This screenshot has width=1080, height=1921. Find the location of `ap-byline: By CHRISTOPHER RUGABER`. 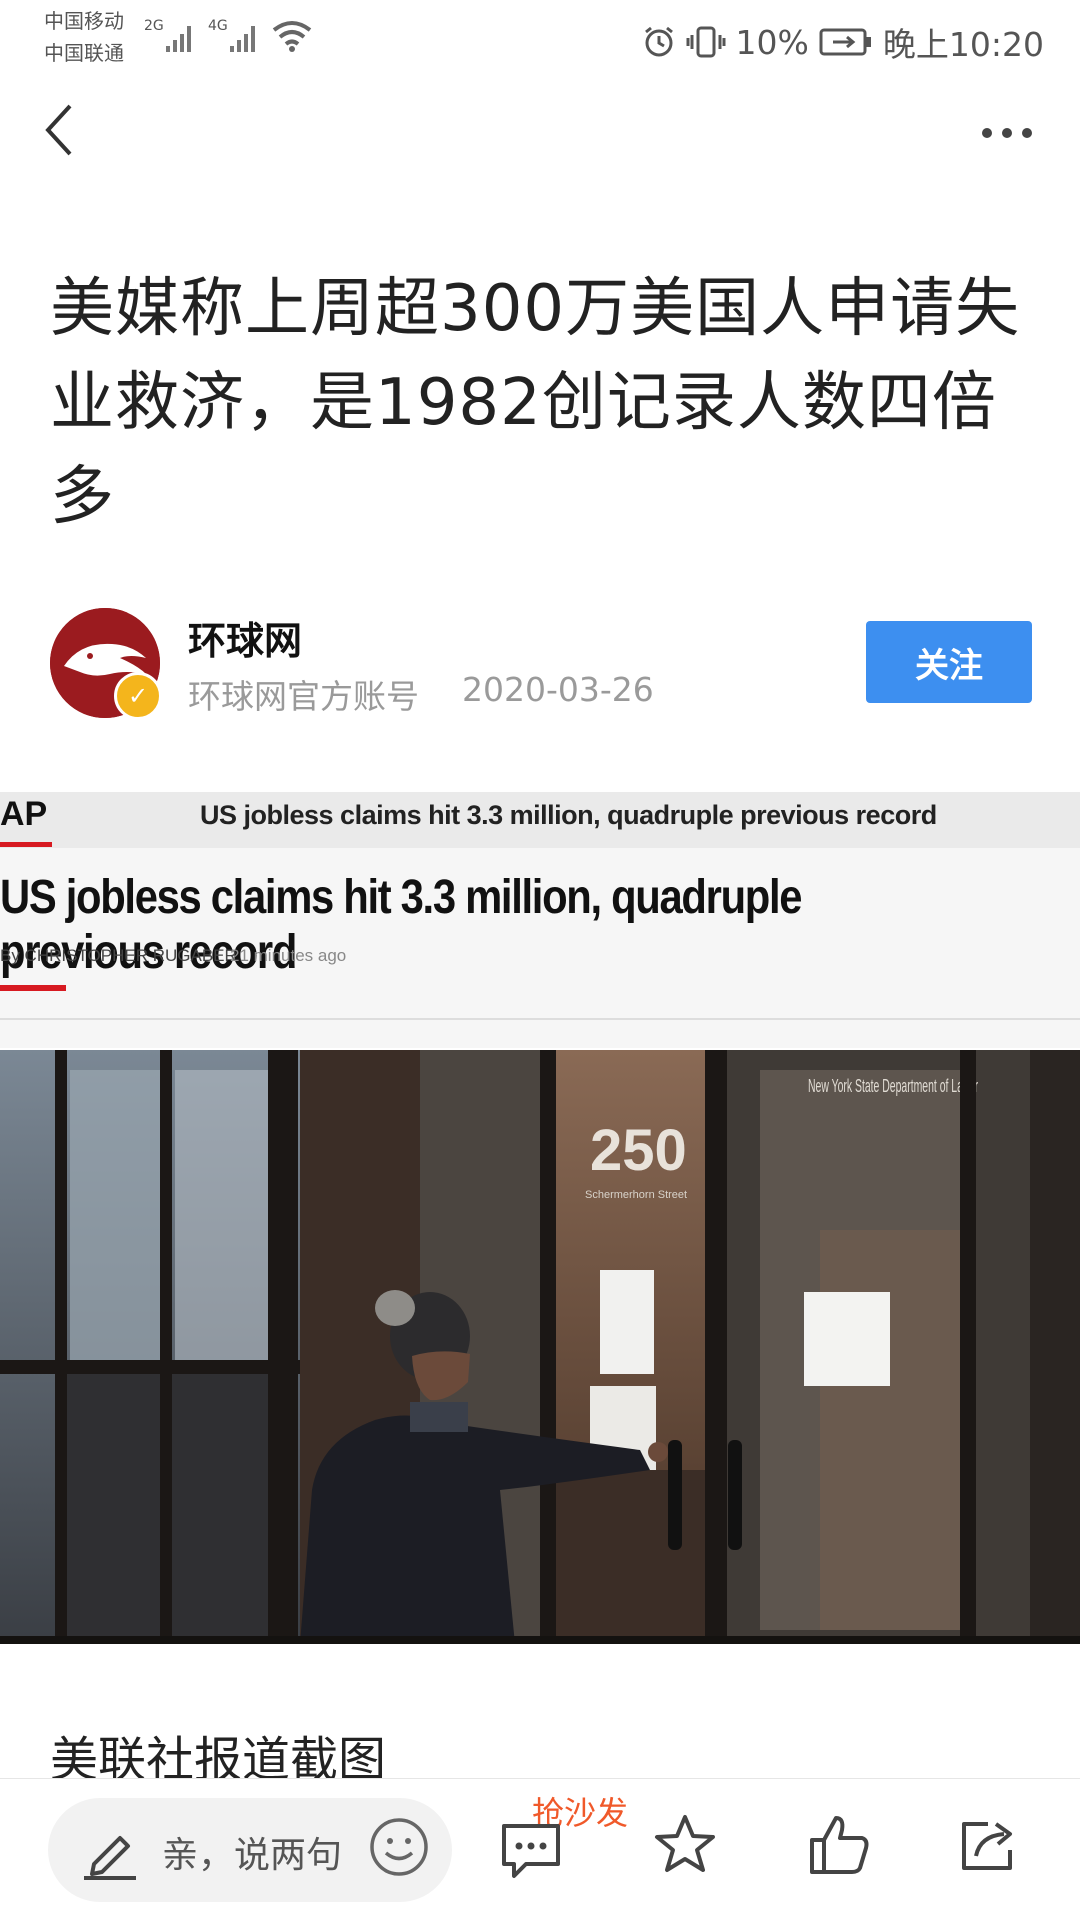

ap-byline: By CHRISTOPHER RUGABER is located at coordinates (118, 955).